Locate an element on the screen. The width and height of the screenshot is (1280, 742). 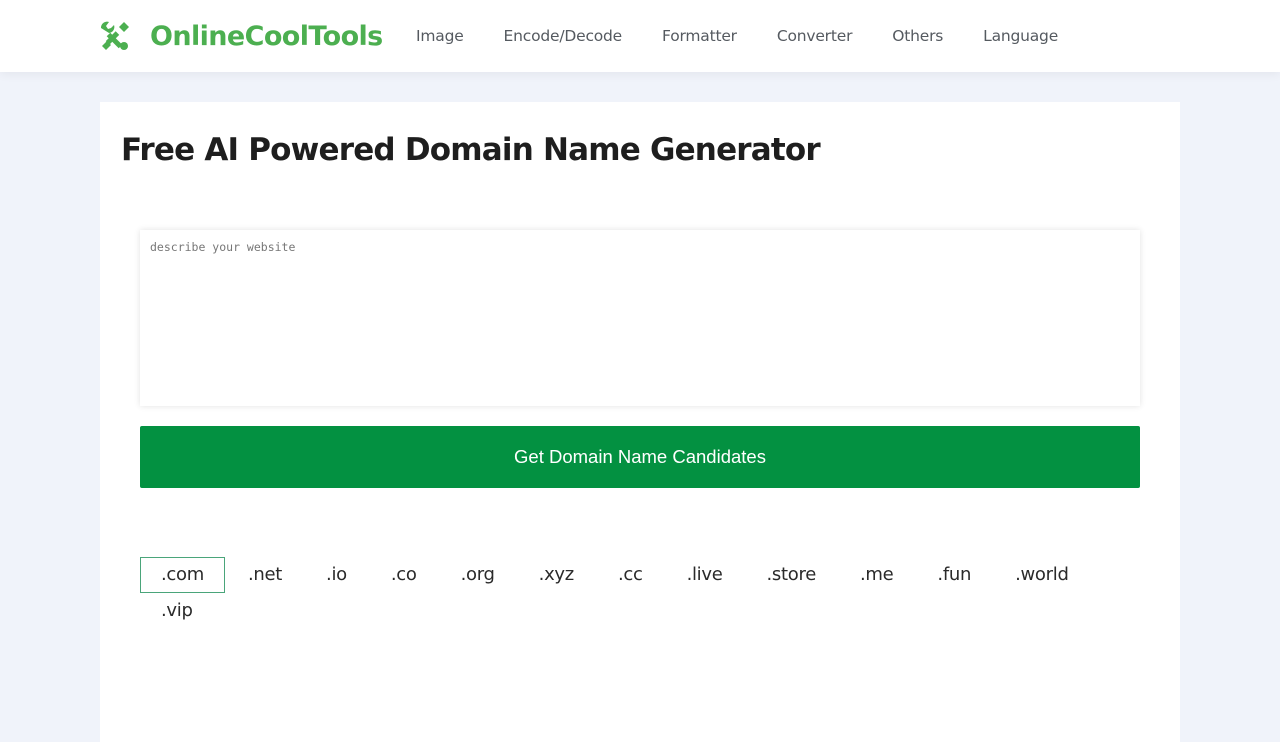
tld-option-vip: .vip is located at coordinates (177, 611).